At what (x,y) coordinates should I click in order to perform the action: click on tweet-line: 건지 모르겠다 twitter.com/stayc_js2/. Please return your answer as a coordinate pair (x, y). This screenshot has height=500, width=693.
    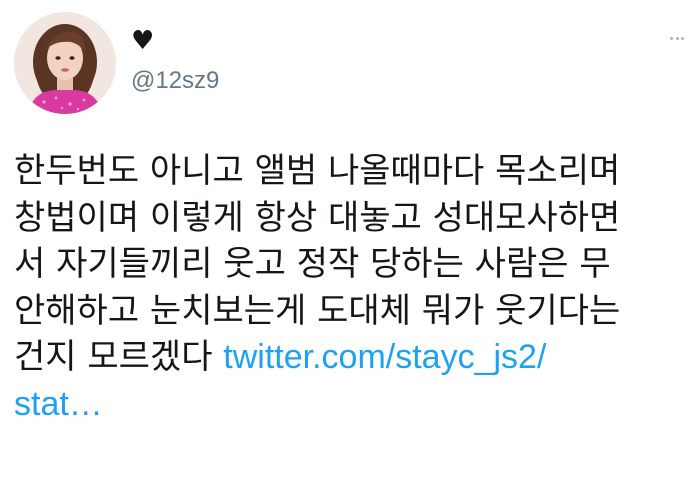
    Looking at the image, I should click on (349, 357).